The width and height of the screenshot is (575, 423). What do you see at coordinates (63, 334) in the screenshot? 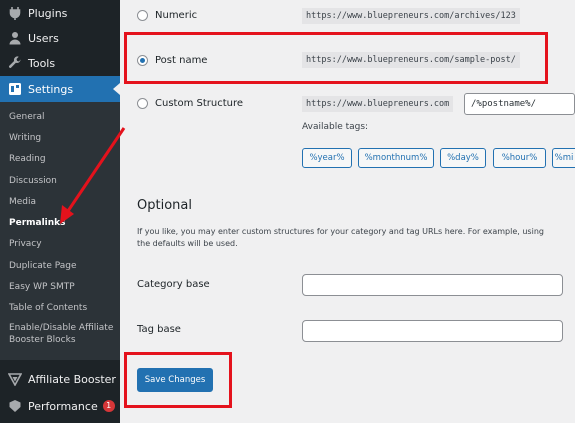
I see `submenu-affiliate-booster-blocks: Enable/Disable Affiliate Booster Blocks` at bounding box center [63, 334].